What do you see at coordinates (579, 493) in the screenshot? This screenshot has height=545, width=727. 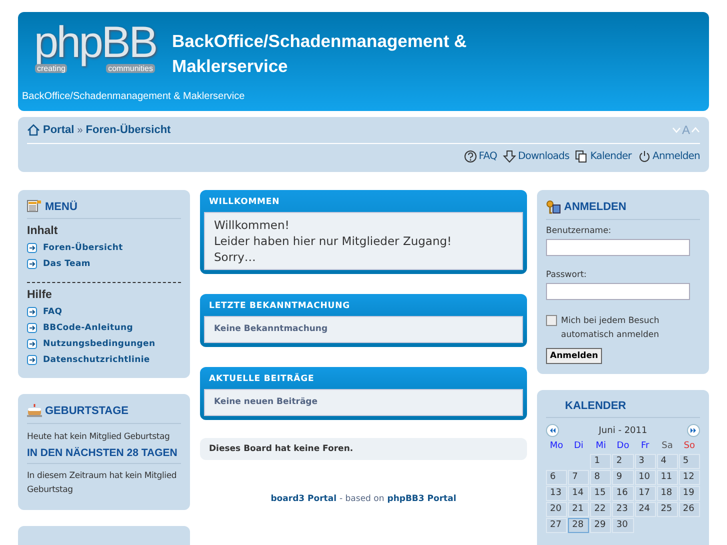 I see `calendar-day: 14` at bounding box center [579, 493].